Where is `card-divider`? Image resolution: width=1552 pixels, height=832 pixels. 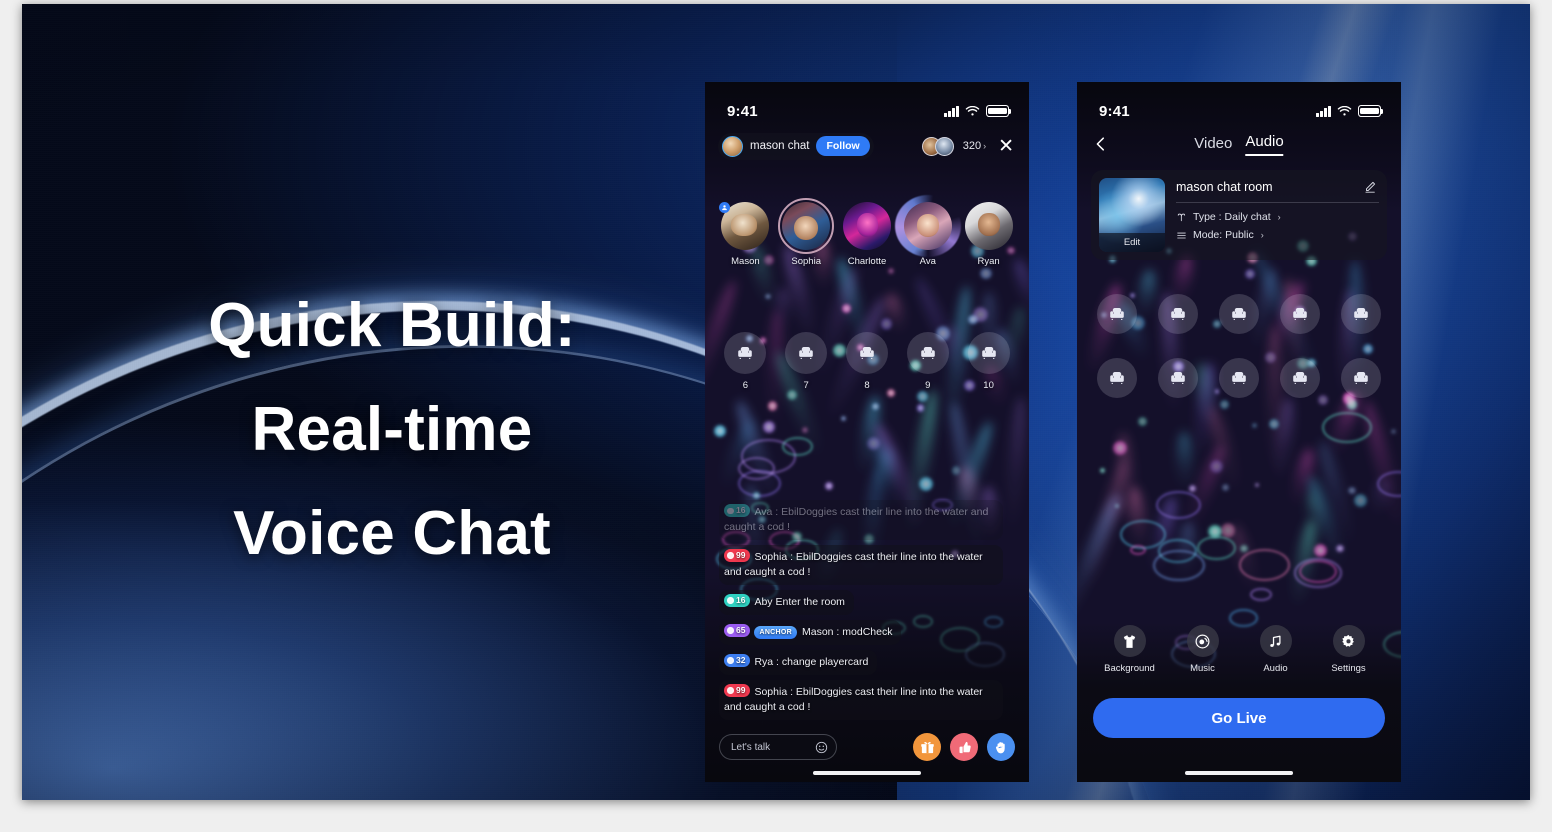
card-divider is located at coordinates (1277, 202).